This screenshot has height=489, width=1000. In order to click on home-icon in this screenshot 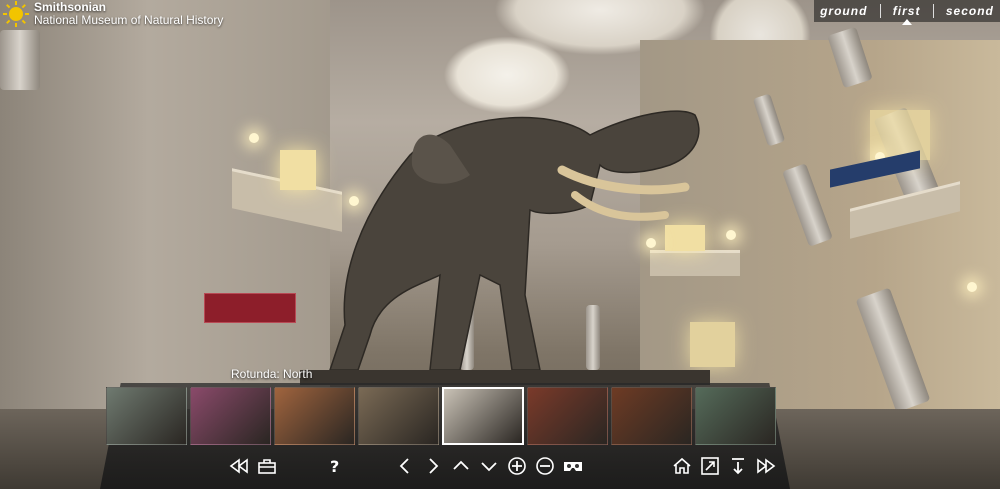, I will do `click(682, 466)`.